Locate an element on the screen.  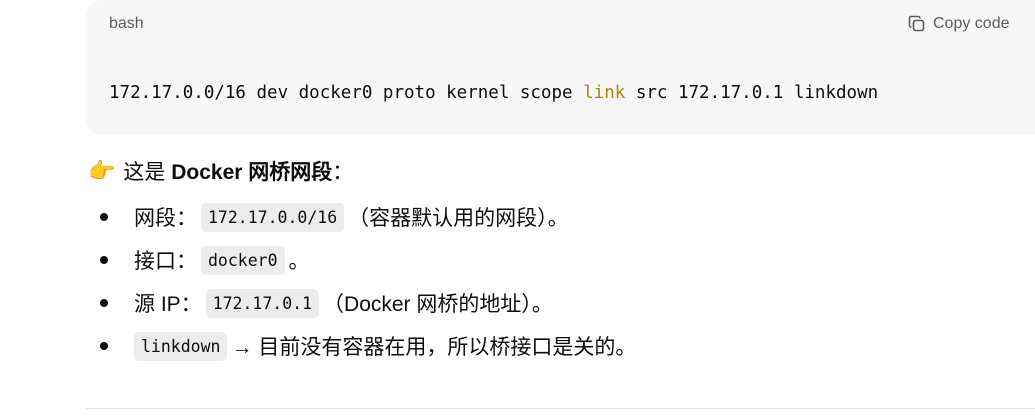
list-item: linkdown → 目前没有容器在用，所以桥接口是关的。 is located at coordinates (368, 346).